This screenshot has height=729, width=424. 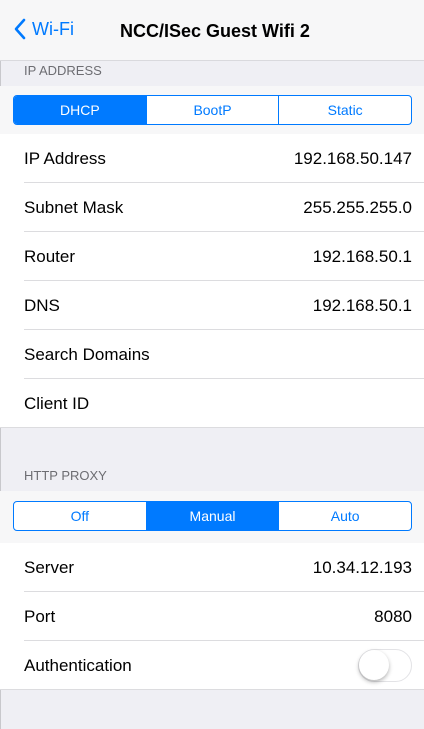 What do you see at coordinates (212, 158) in the screenshot?
I see `ip-address-row: IP Address 192.168.50.147` at bounding box center [212, 158].